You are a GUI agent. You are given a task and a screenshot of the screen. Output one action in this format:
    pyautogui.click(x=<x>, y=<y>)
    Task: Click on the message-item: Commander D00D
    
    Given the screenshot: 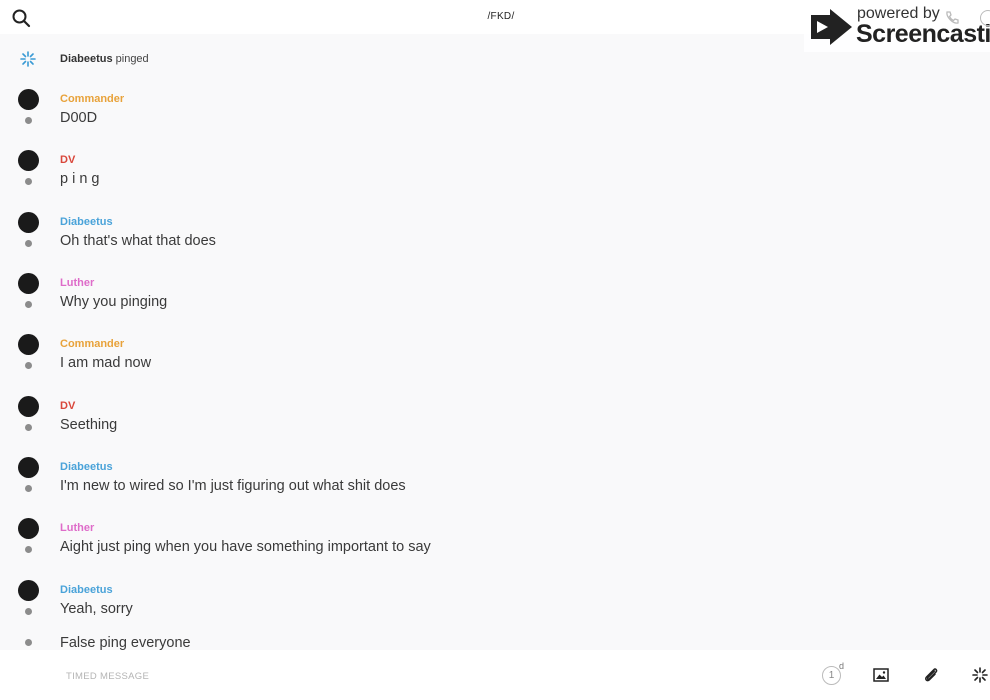 What is the action you would take?
    pyautogui.click(x=495, y=114)
    